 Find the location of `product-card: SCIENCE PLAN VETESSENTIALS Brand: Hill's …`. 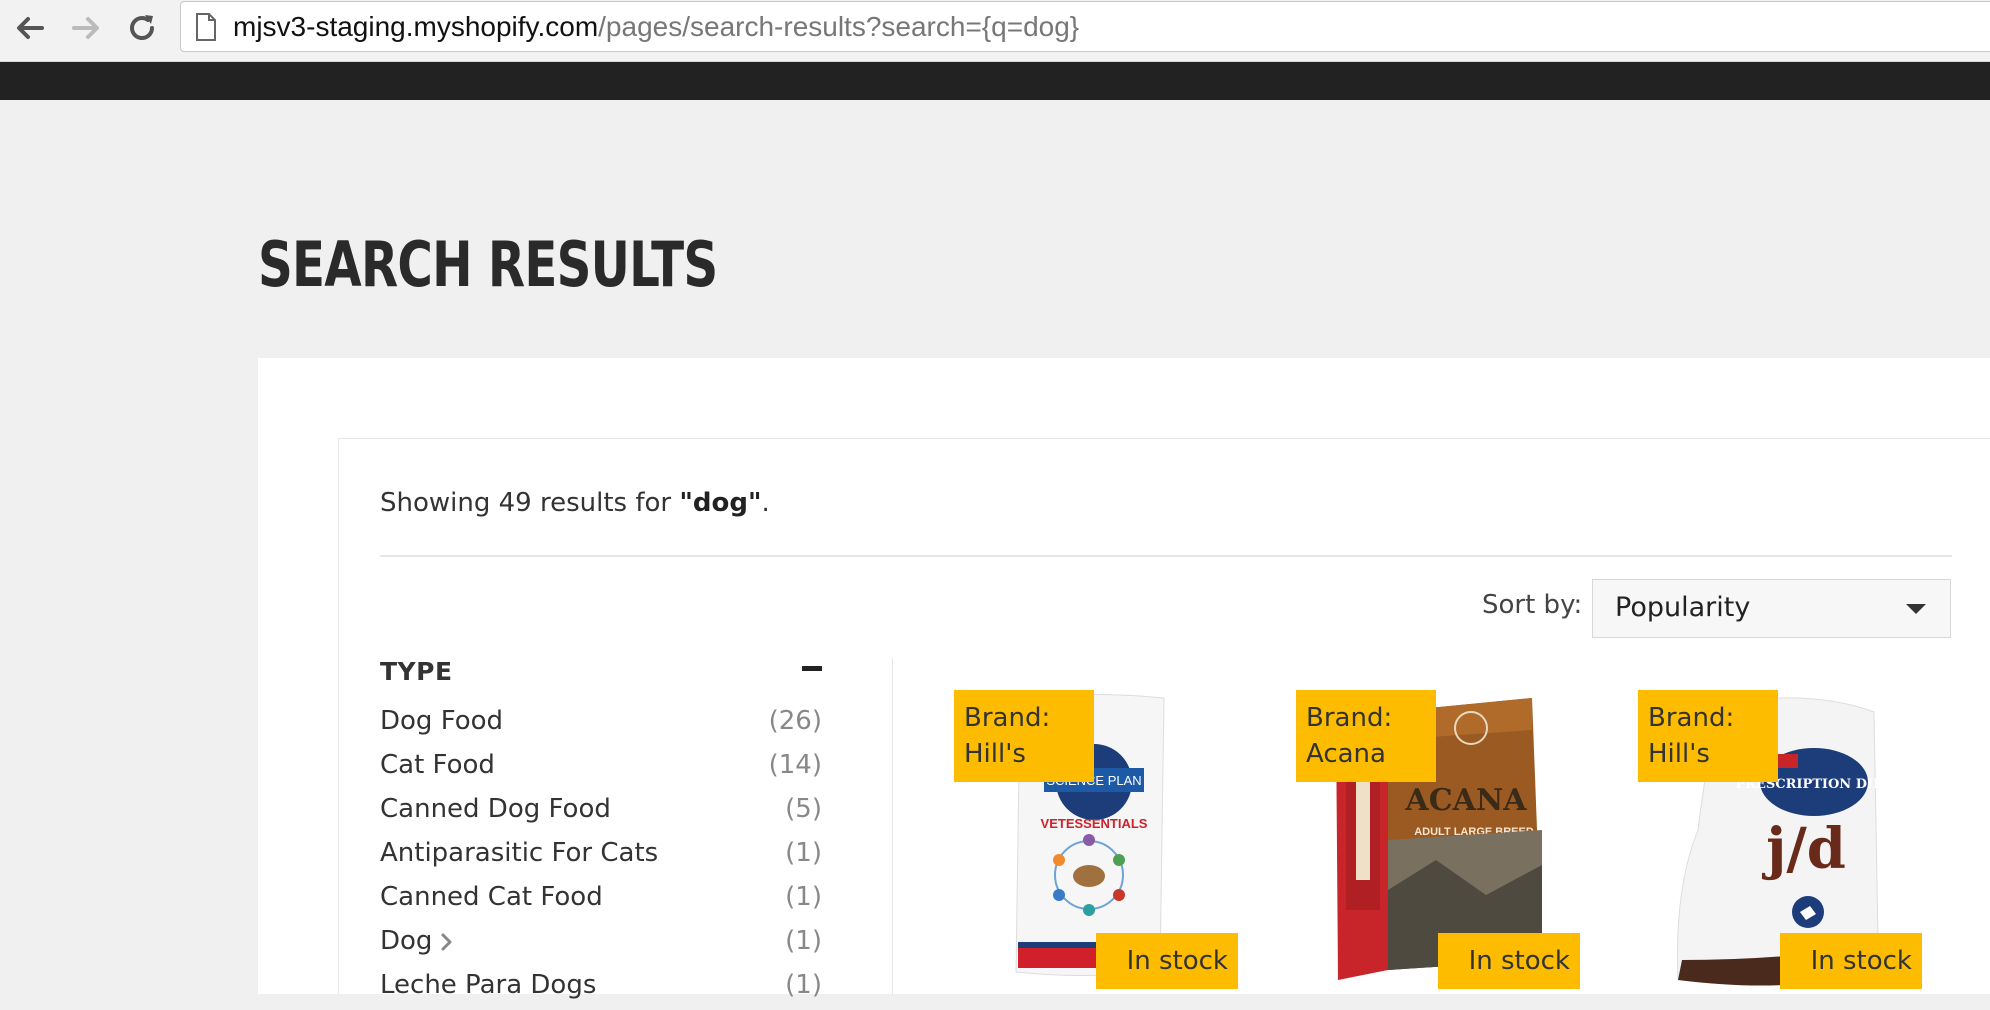

product-card: SCIENCE PLAN VETESSENTIALS Brand: Hill's … is located at coordinates (1104, 842).